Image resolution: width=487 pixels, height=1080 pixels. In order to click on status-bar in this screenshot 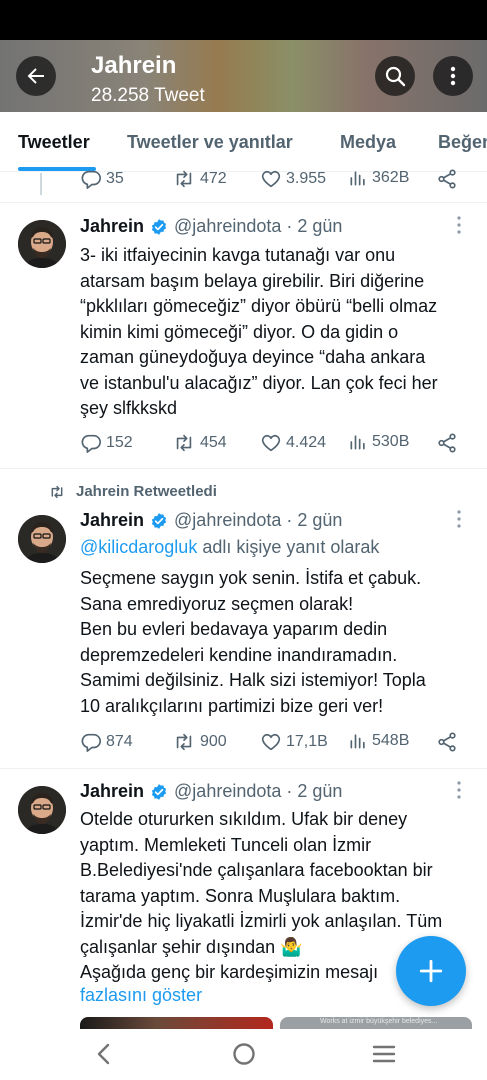, I will do `click(243, 20)`.